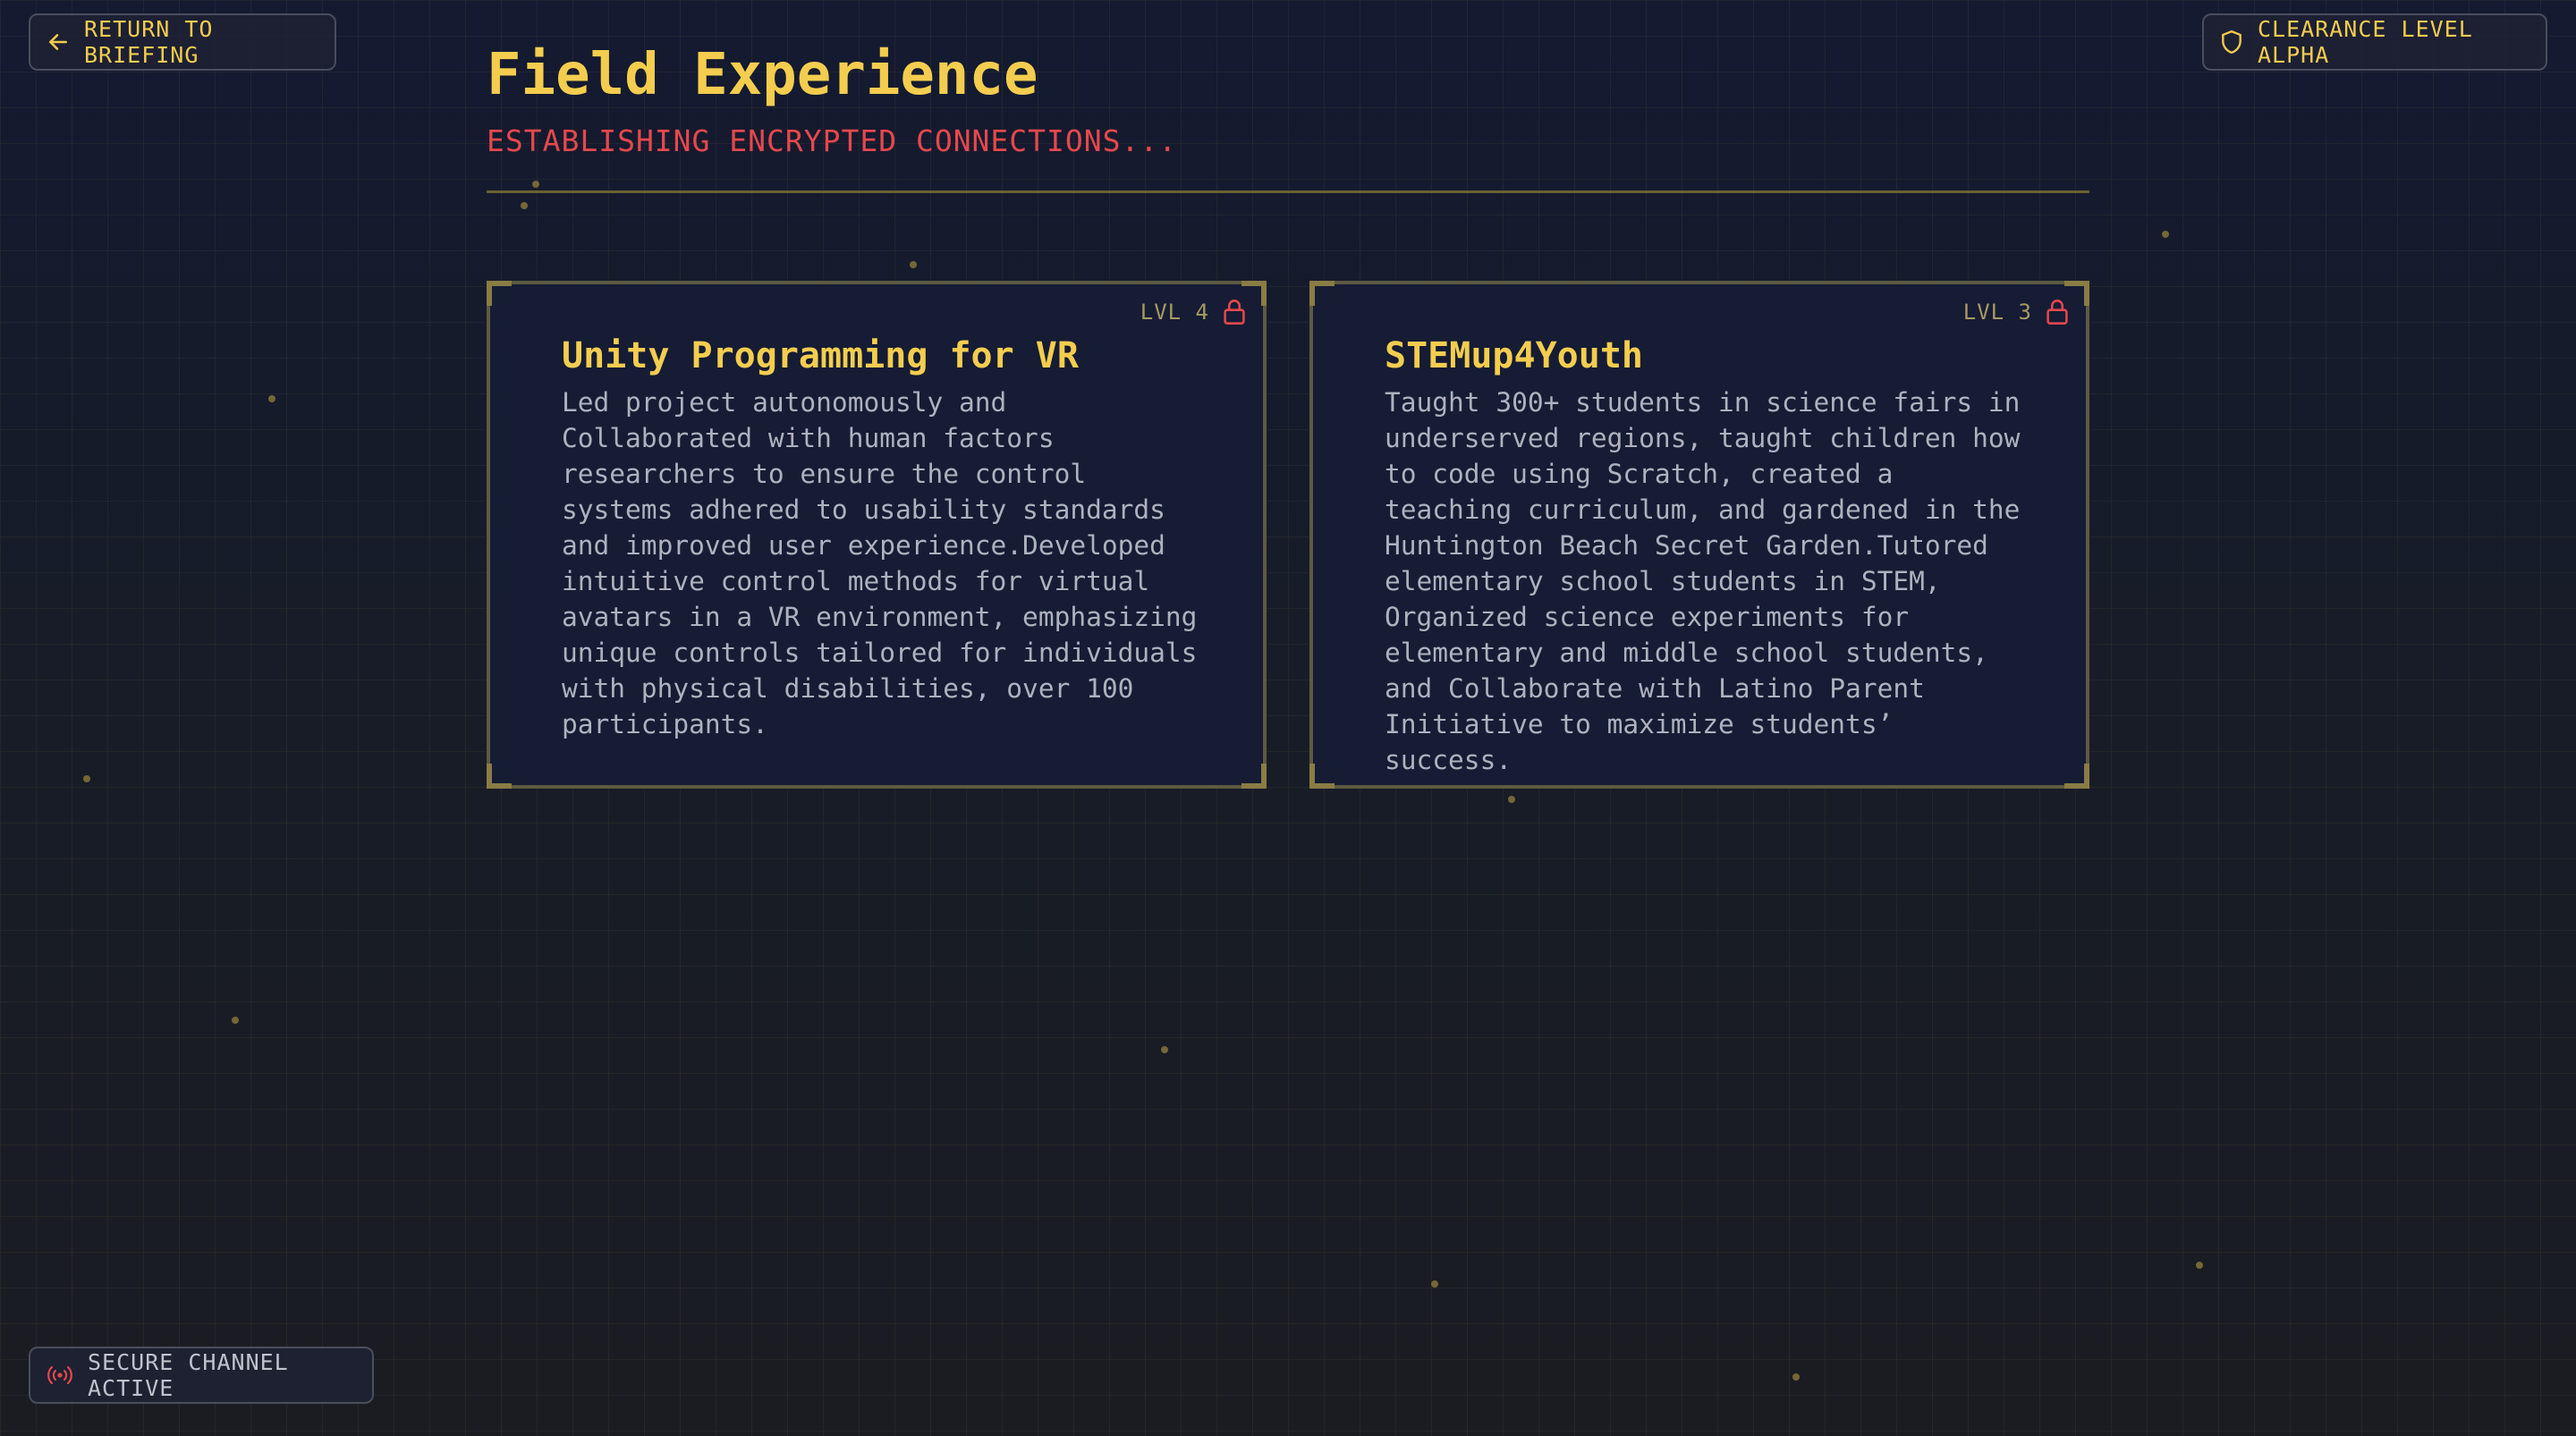 The image size is (2576, 1436). I want to click on return-button-label: RETURN TO BRIEFING, so click(149, 42).